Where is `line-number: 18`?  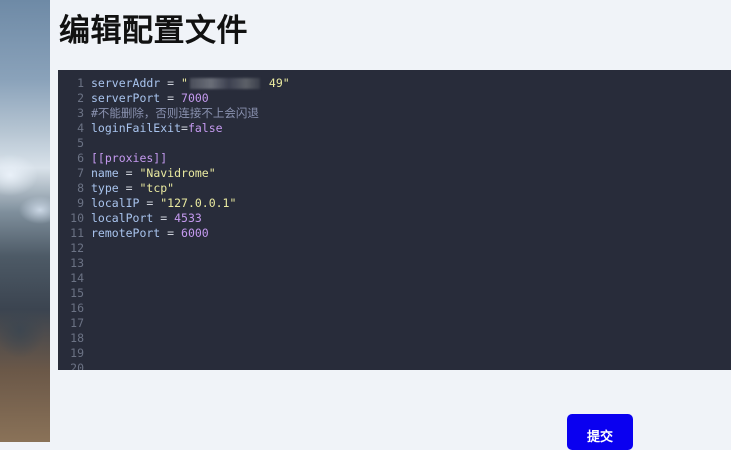
line-number: 18 is located at coordinates (77, 338).